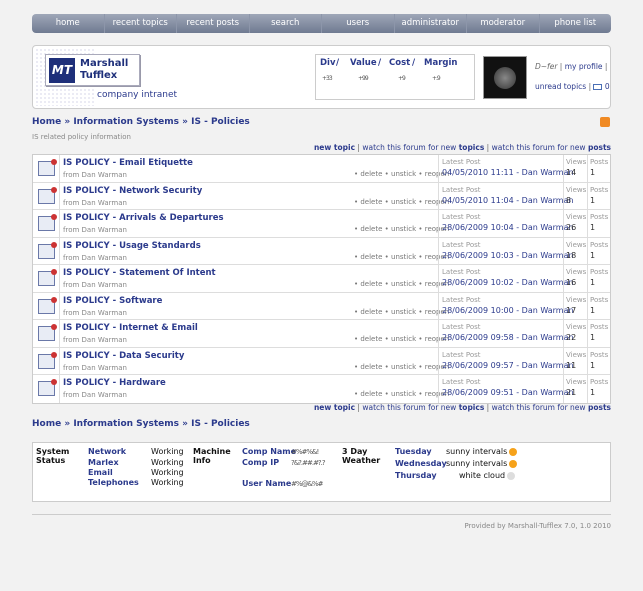 This screenshot has width=643, height=591. I want to click on unread-topics-link: unread topics, so click(560, 86).